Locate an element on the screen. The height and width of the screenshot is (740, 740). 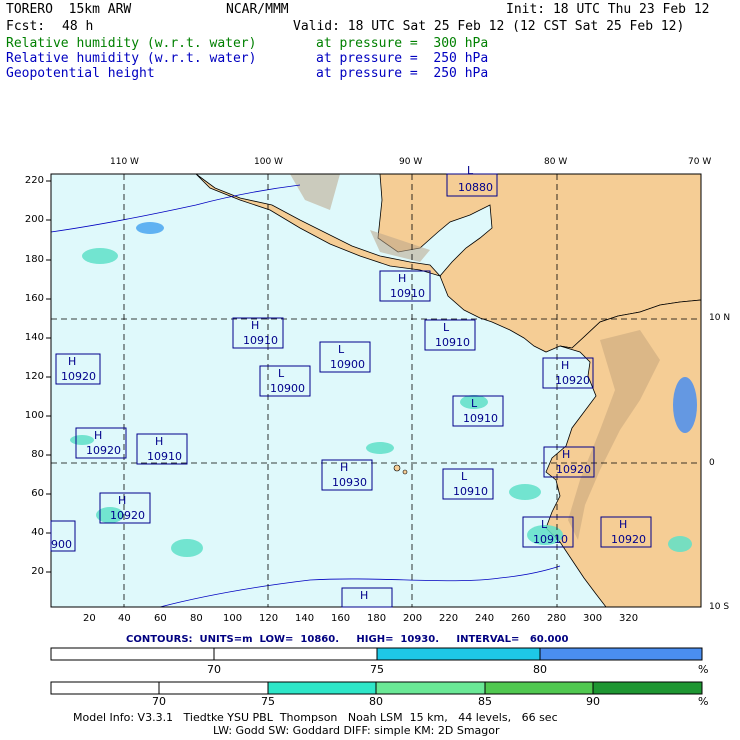
colorbar2-label: % is located at coordinates (703, 701).